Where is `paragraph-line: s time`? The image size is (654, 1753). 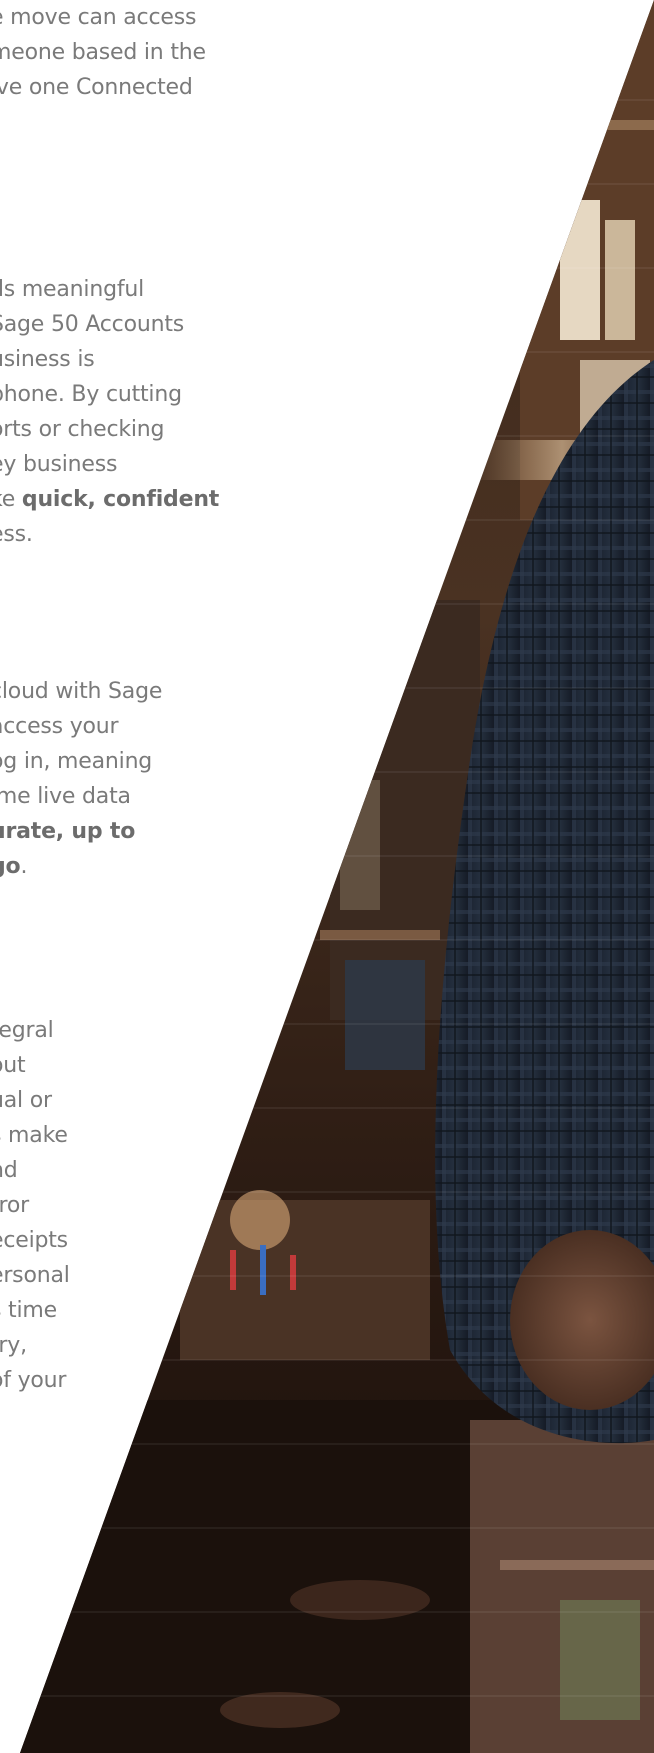
paragraph-line: s time is located at coordinates (28, 1310).